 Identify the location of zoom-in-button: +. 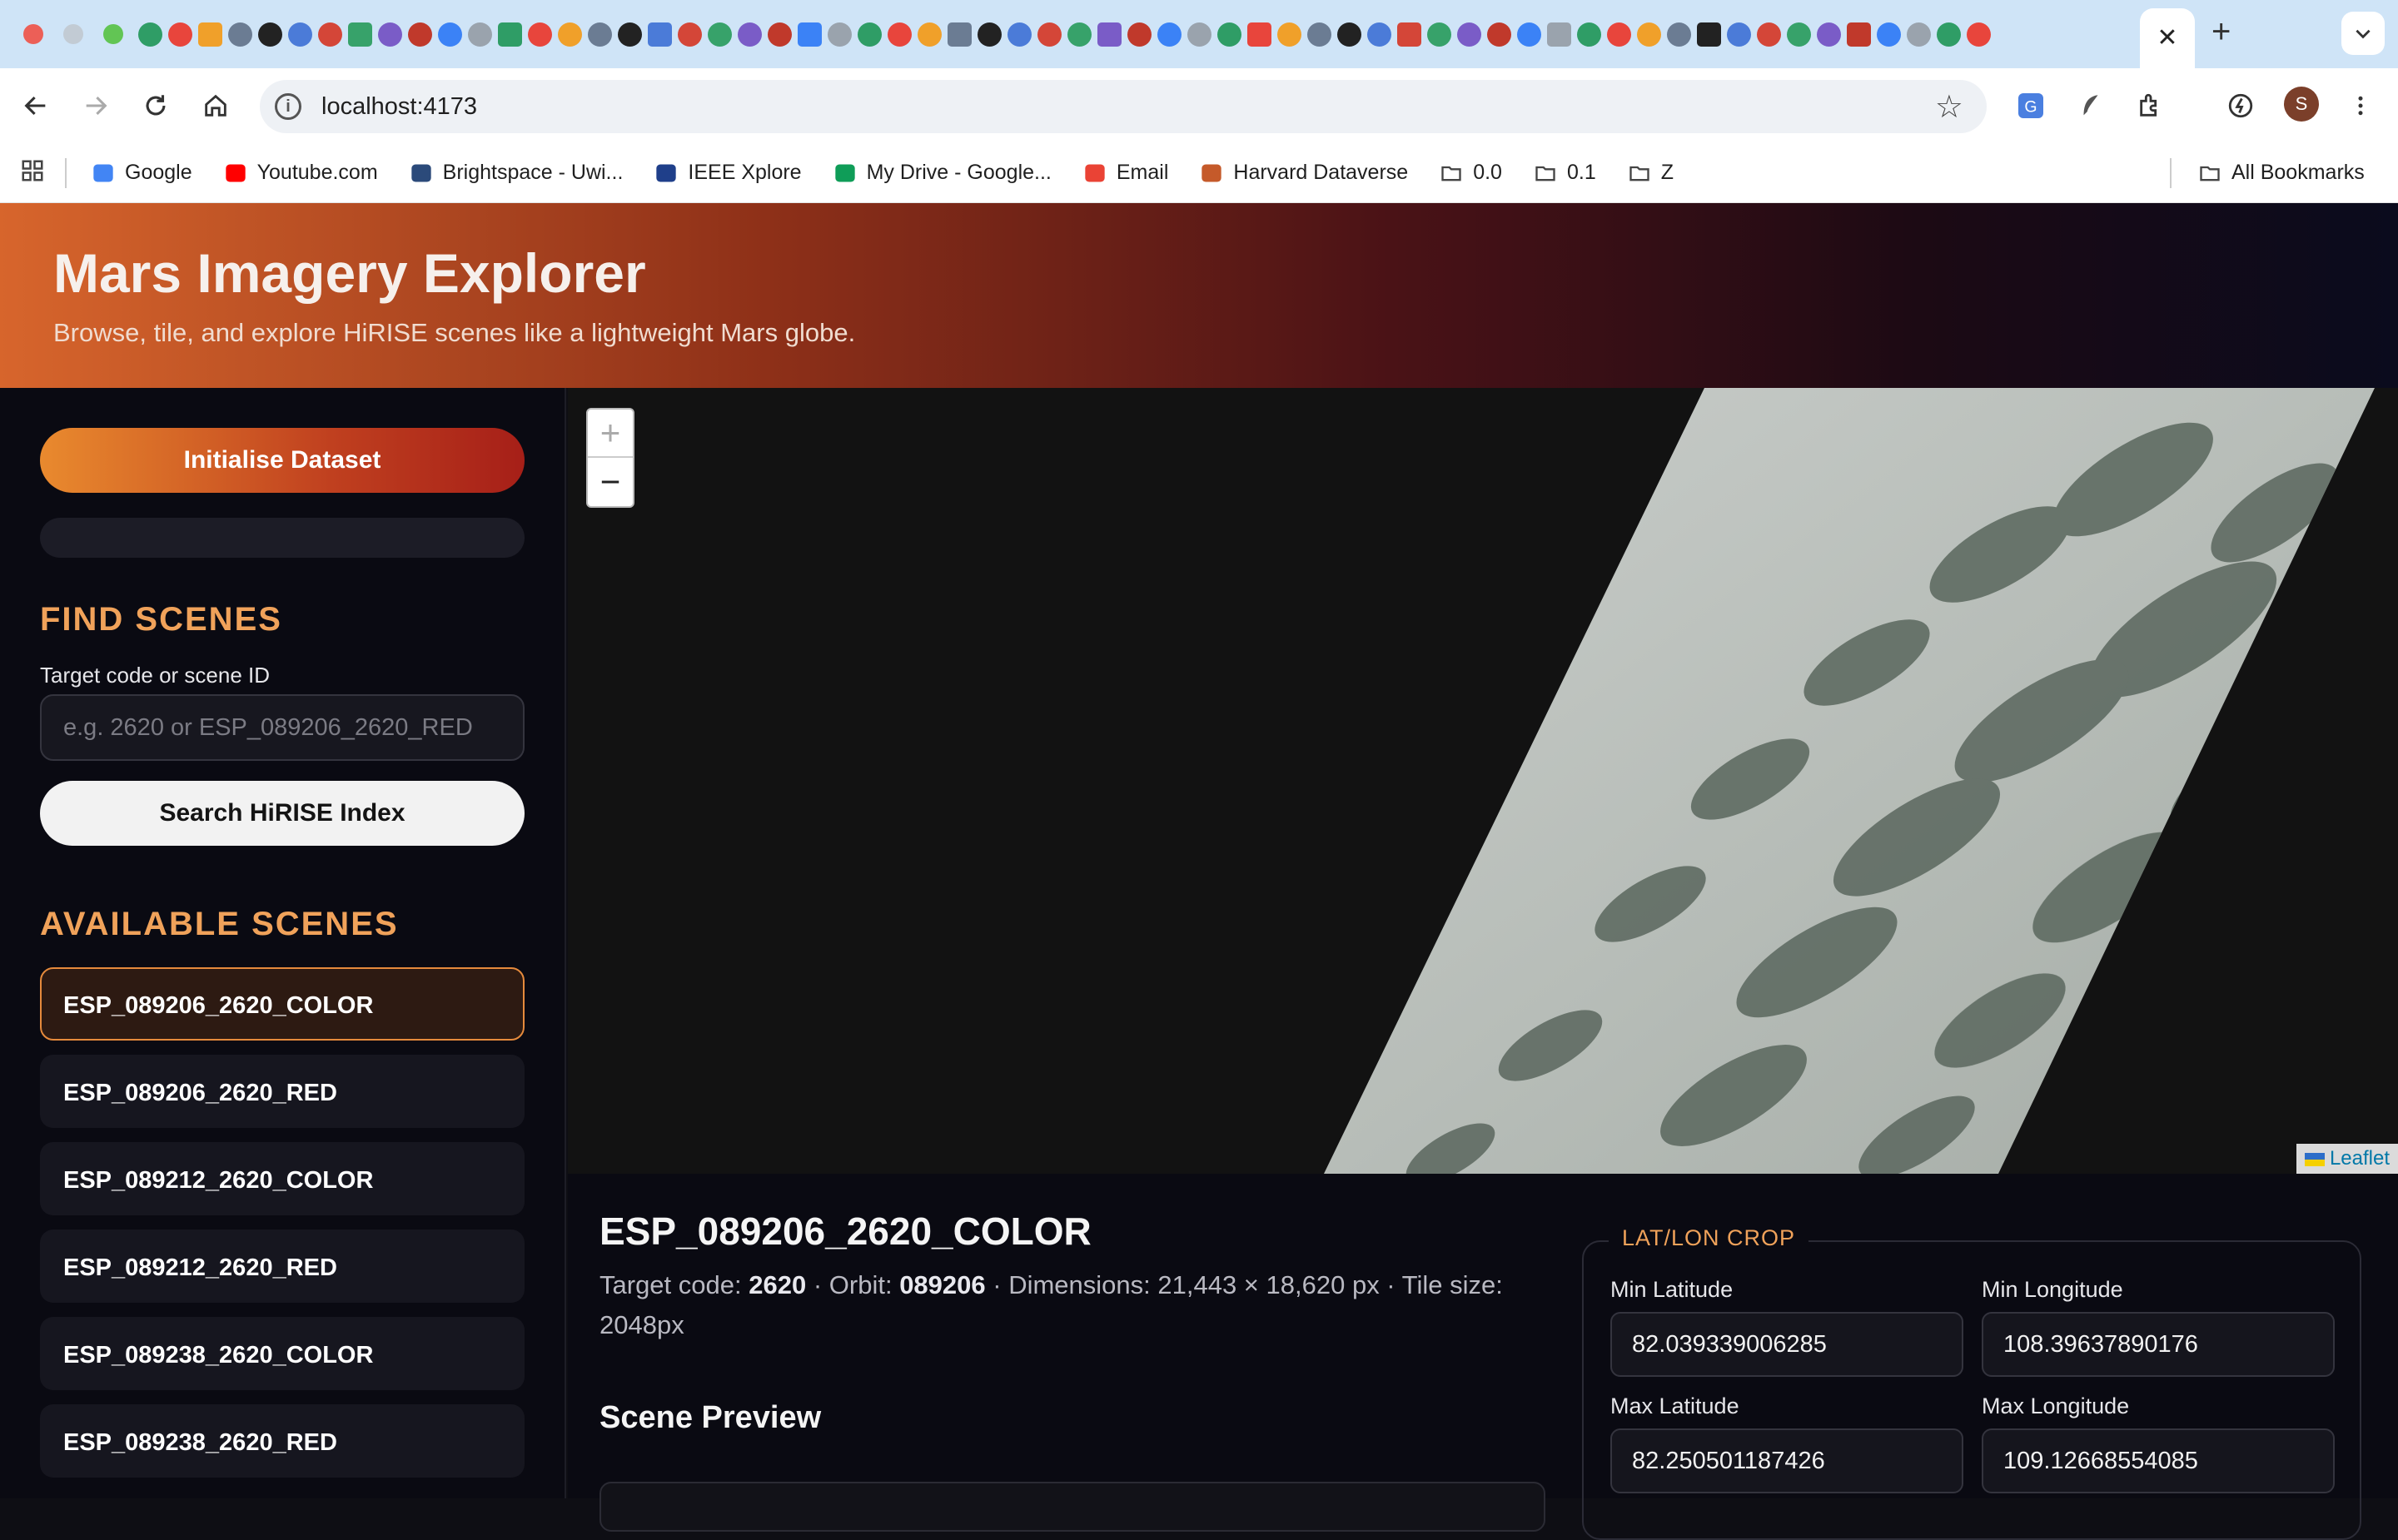
(610, 434).